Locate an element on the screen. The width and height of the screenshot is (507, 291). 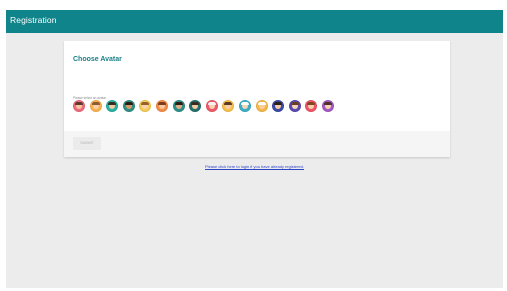
top-app-bar: Registration is located at coordinates (254, 21).